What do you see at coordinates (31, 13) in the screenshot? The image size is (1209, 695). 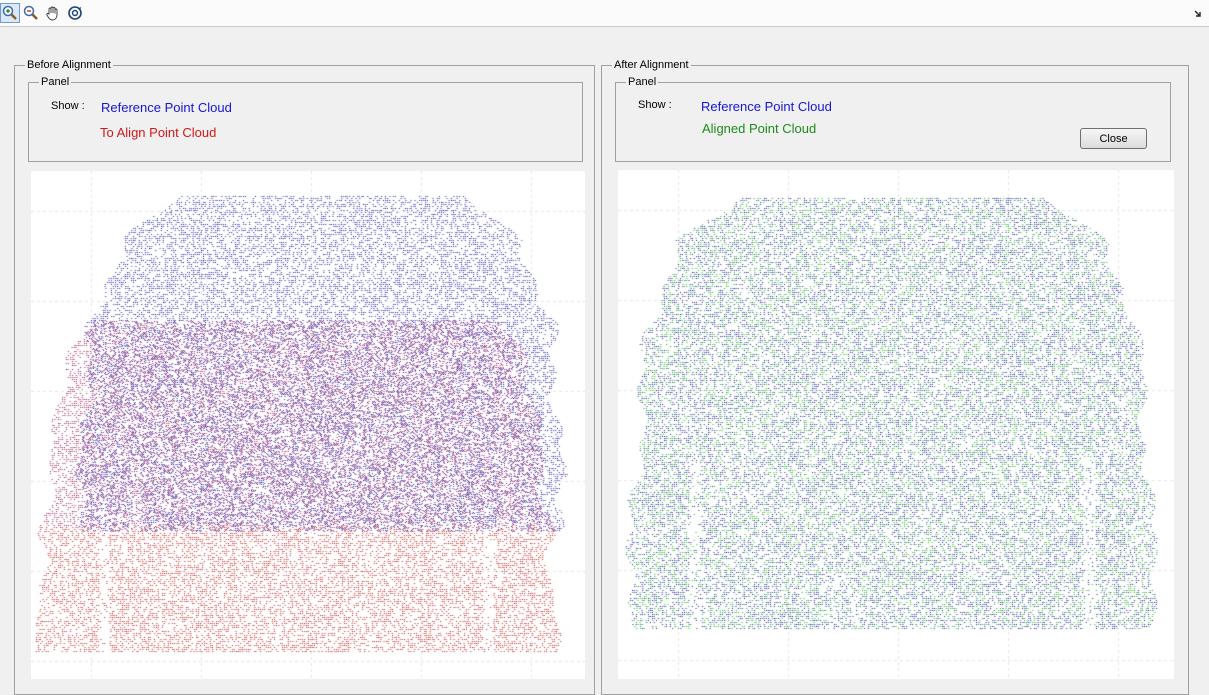 I see `zoom-out-icon` at bounding box center [31, 13].